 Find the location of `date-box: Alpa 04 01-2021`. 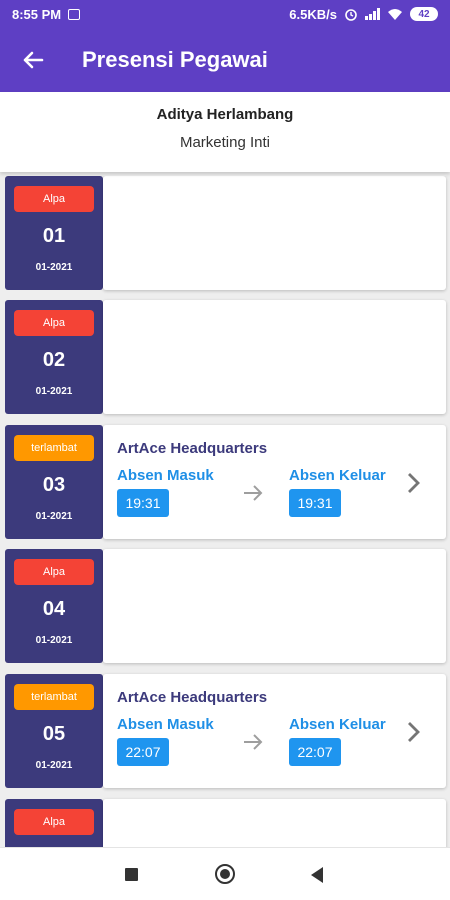

date-box: Alpa 04 01-2021 is located at coordinates (54, 606).